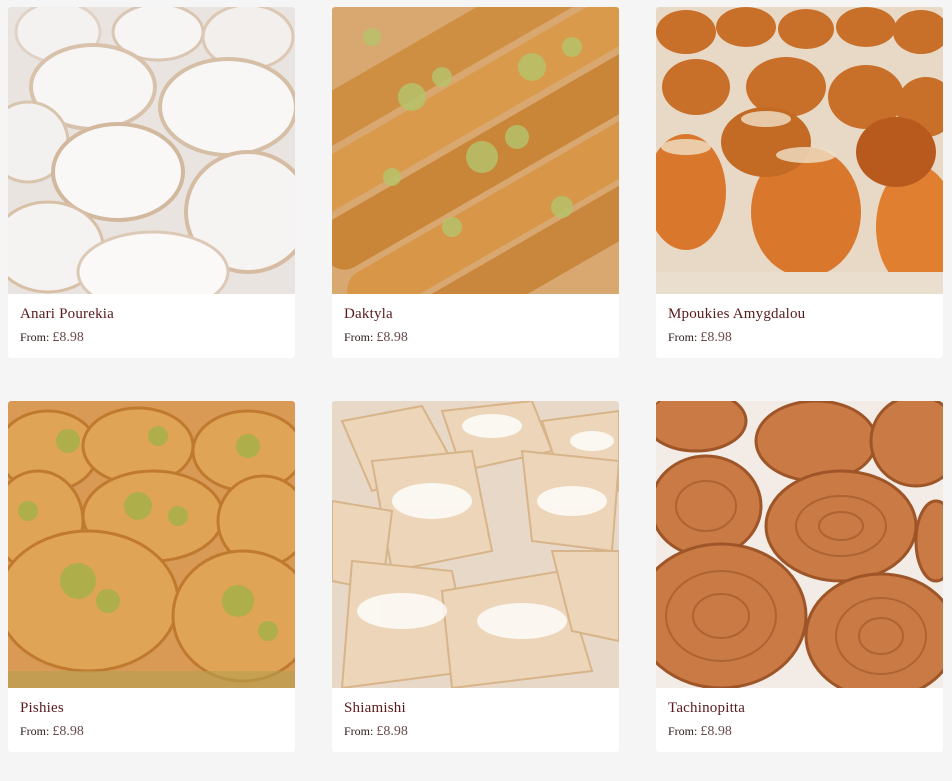 Image resolution: width=952 pixels, height=781 pixels. Describe the element at coordinates (475, 544) in the screenshot. I see `sugar-dusted-pastries-photo` at that location.